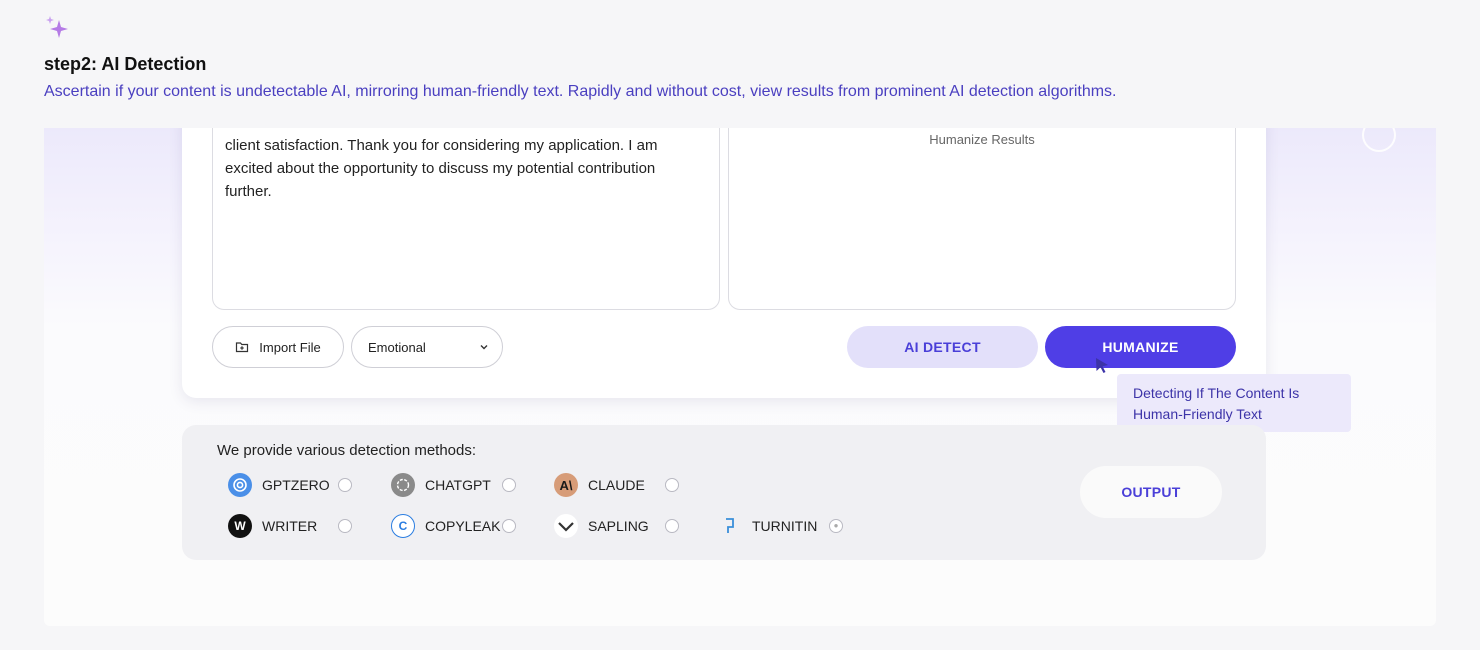  Describe the element at coordinates (982, 219) in the screenshot. I see `results-panel: Humanize Results` at that location.